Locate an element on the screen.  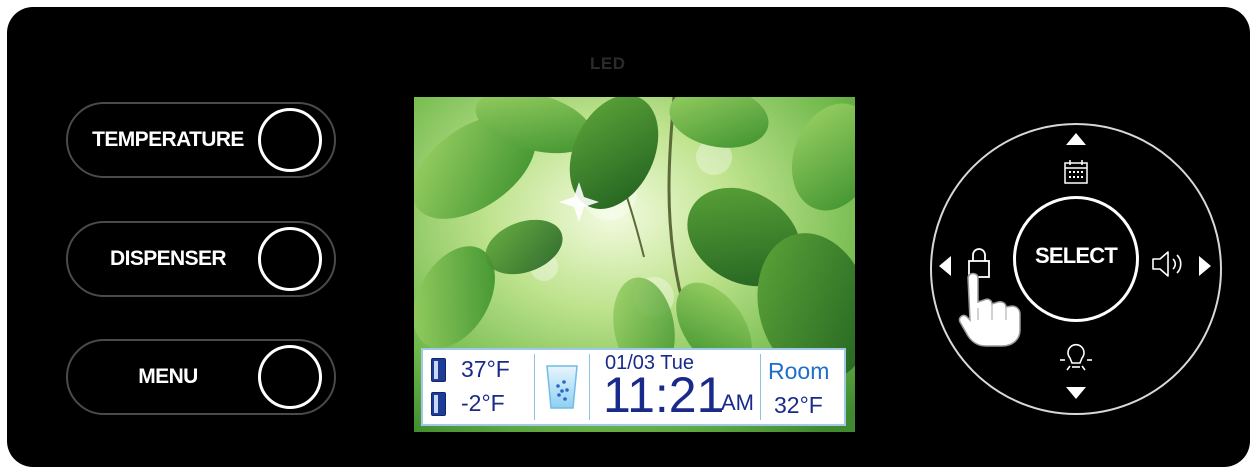
freezer-door-icon is located at coordinates (438, 404).